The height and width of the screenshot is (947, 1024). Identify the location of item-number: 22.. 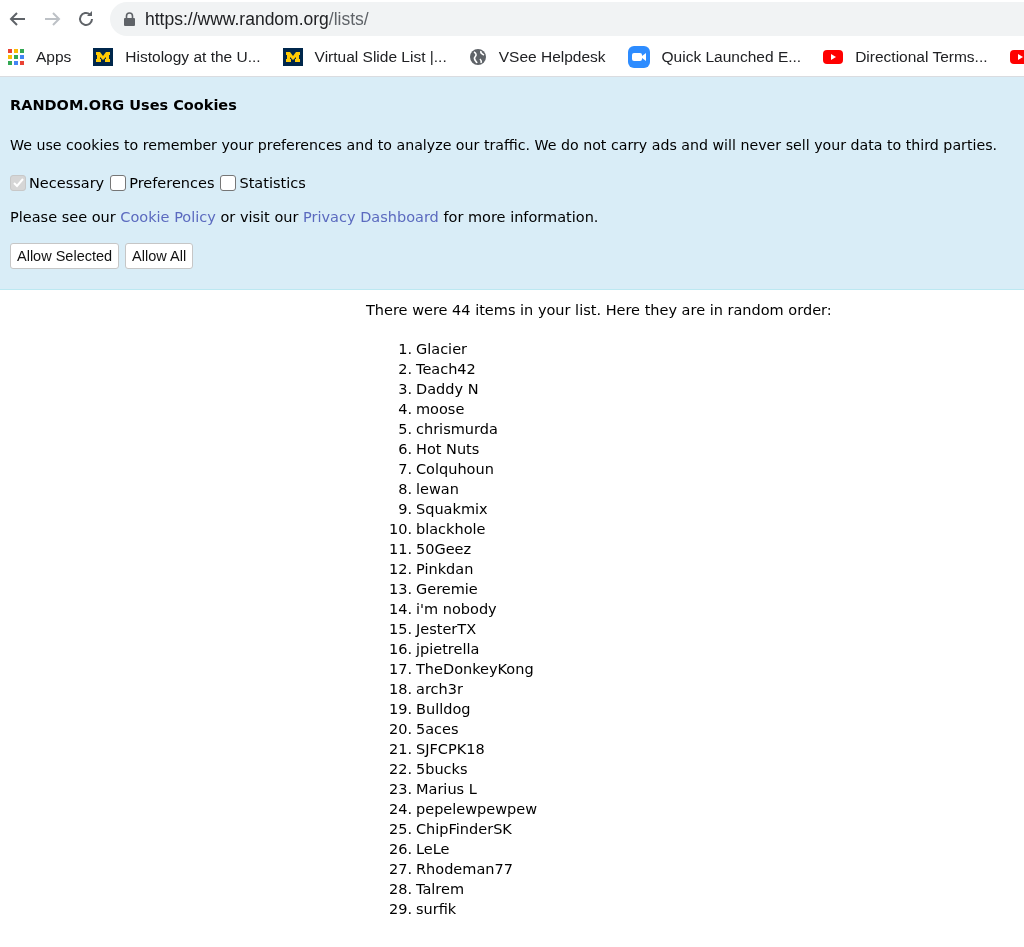
(399, 769).